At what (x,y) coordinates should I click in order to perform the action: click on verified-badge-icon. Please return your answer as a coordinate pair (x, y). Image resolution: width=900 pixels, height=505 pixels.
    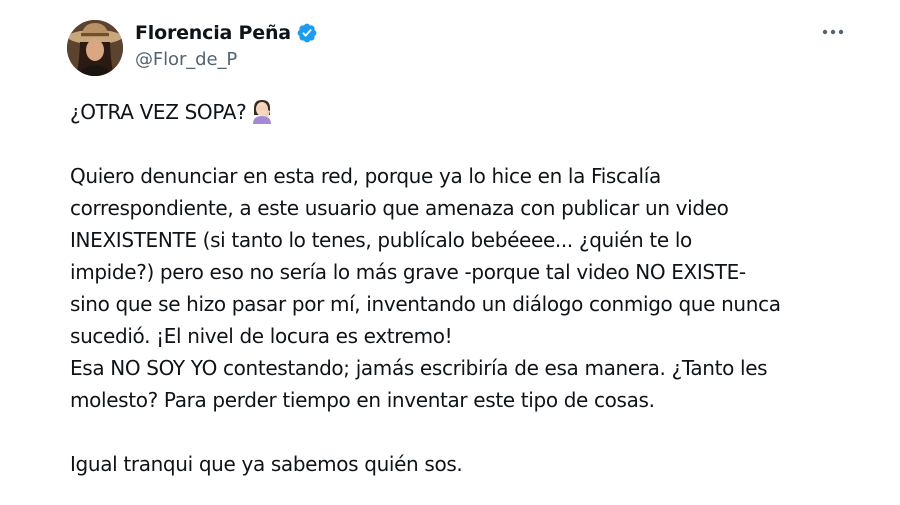
    Looking at the image, I should click on (307, 33).